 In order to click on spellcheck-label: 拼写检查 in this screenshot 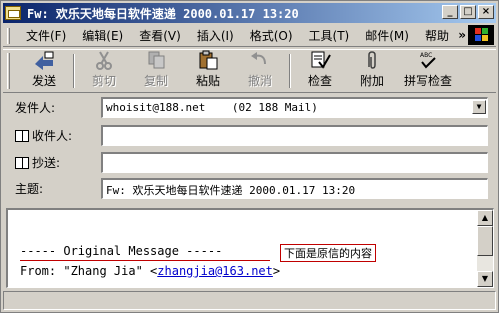, I will do `click(427, 81)`.